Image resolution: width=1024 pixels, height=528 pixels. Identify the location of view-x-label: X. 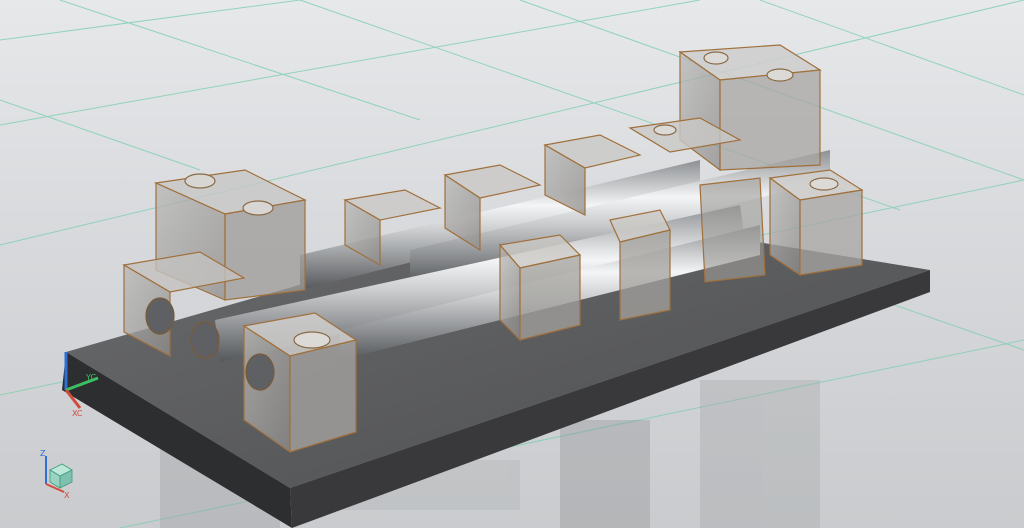
(67, 495).